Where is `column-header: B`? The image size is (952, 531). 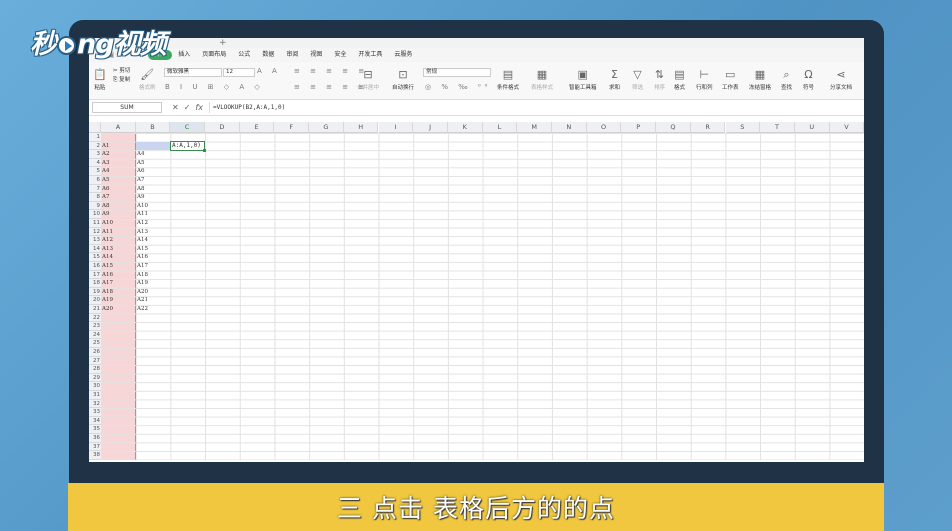 column-header: B is located at coordinates (153, 127).